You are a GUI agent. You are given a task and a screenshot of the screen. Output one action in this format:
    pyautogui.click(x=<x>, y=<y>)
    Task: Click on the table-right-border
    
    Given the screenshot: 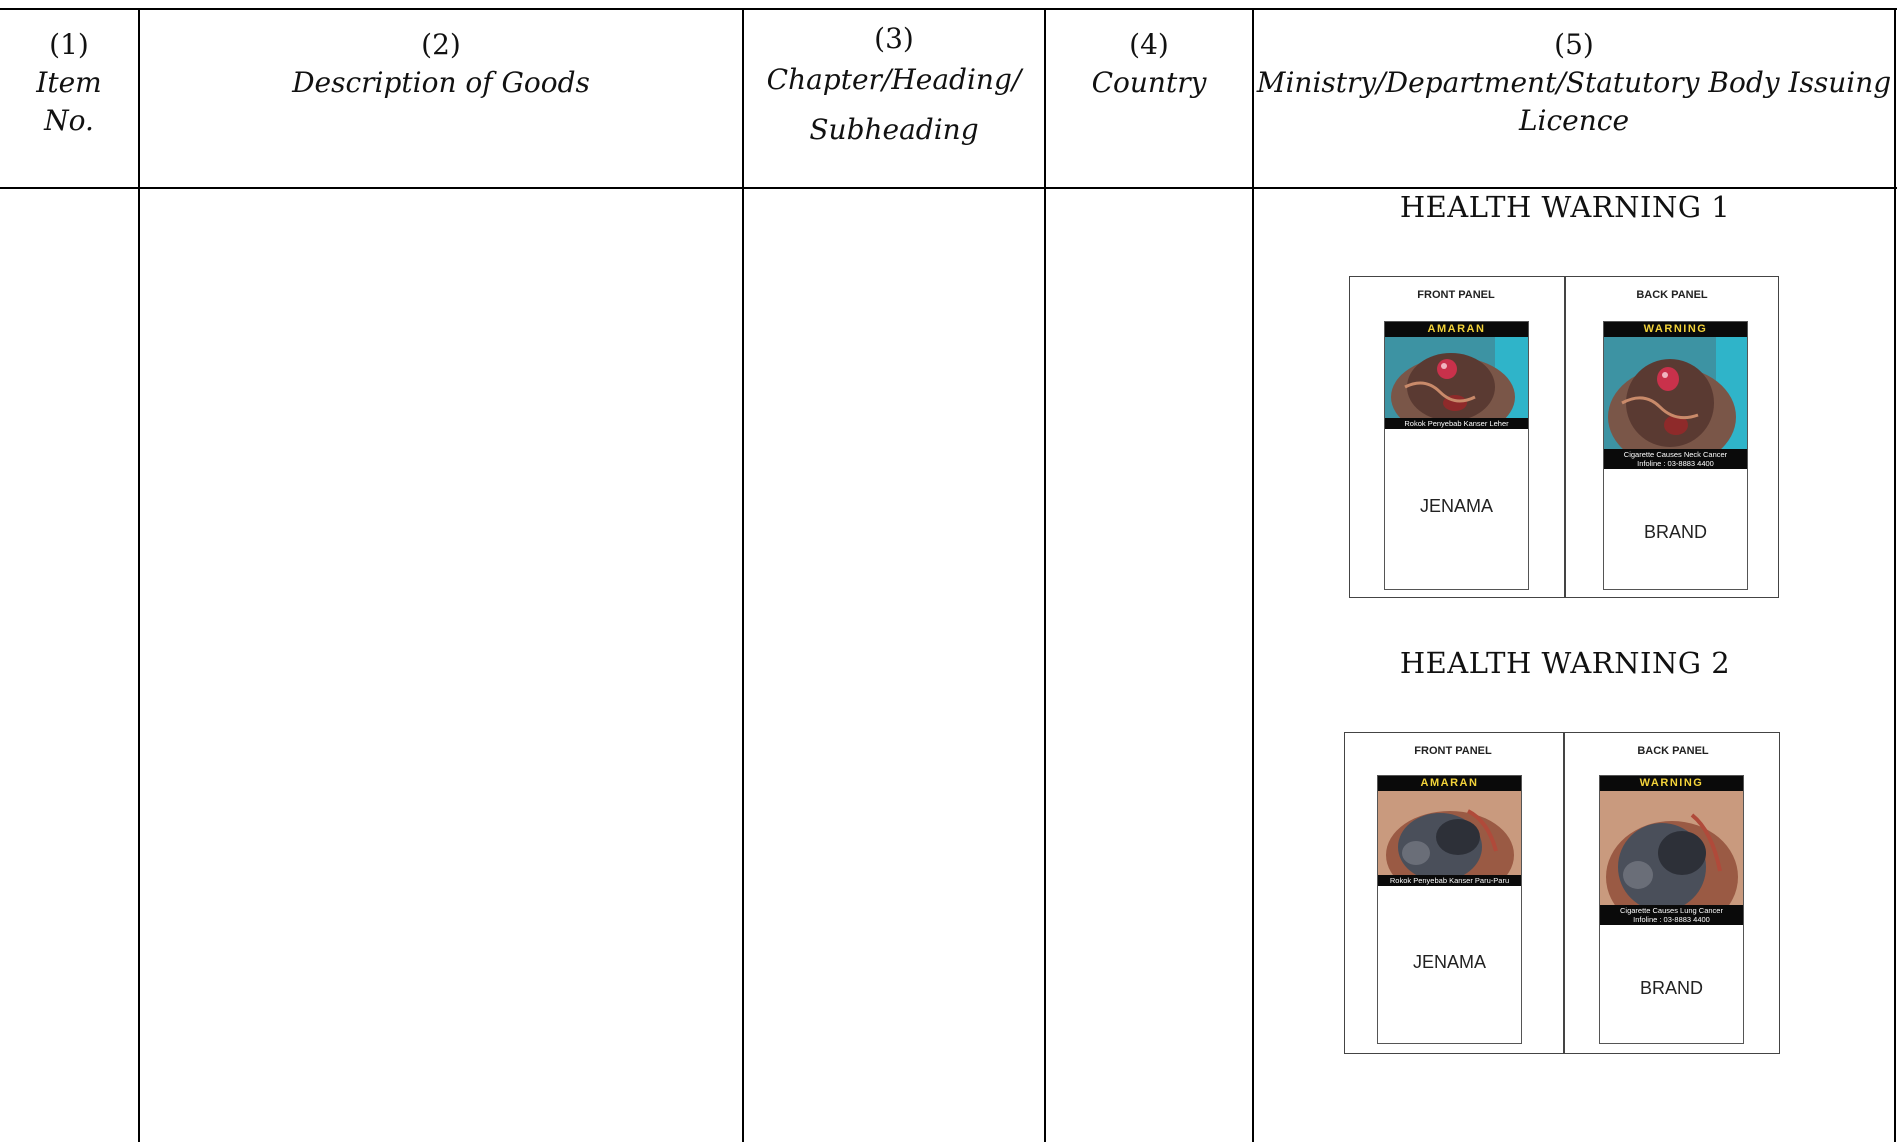 What is the action you would take?
    pyautogui.click(x=1895, y=575)
    